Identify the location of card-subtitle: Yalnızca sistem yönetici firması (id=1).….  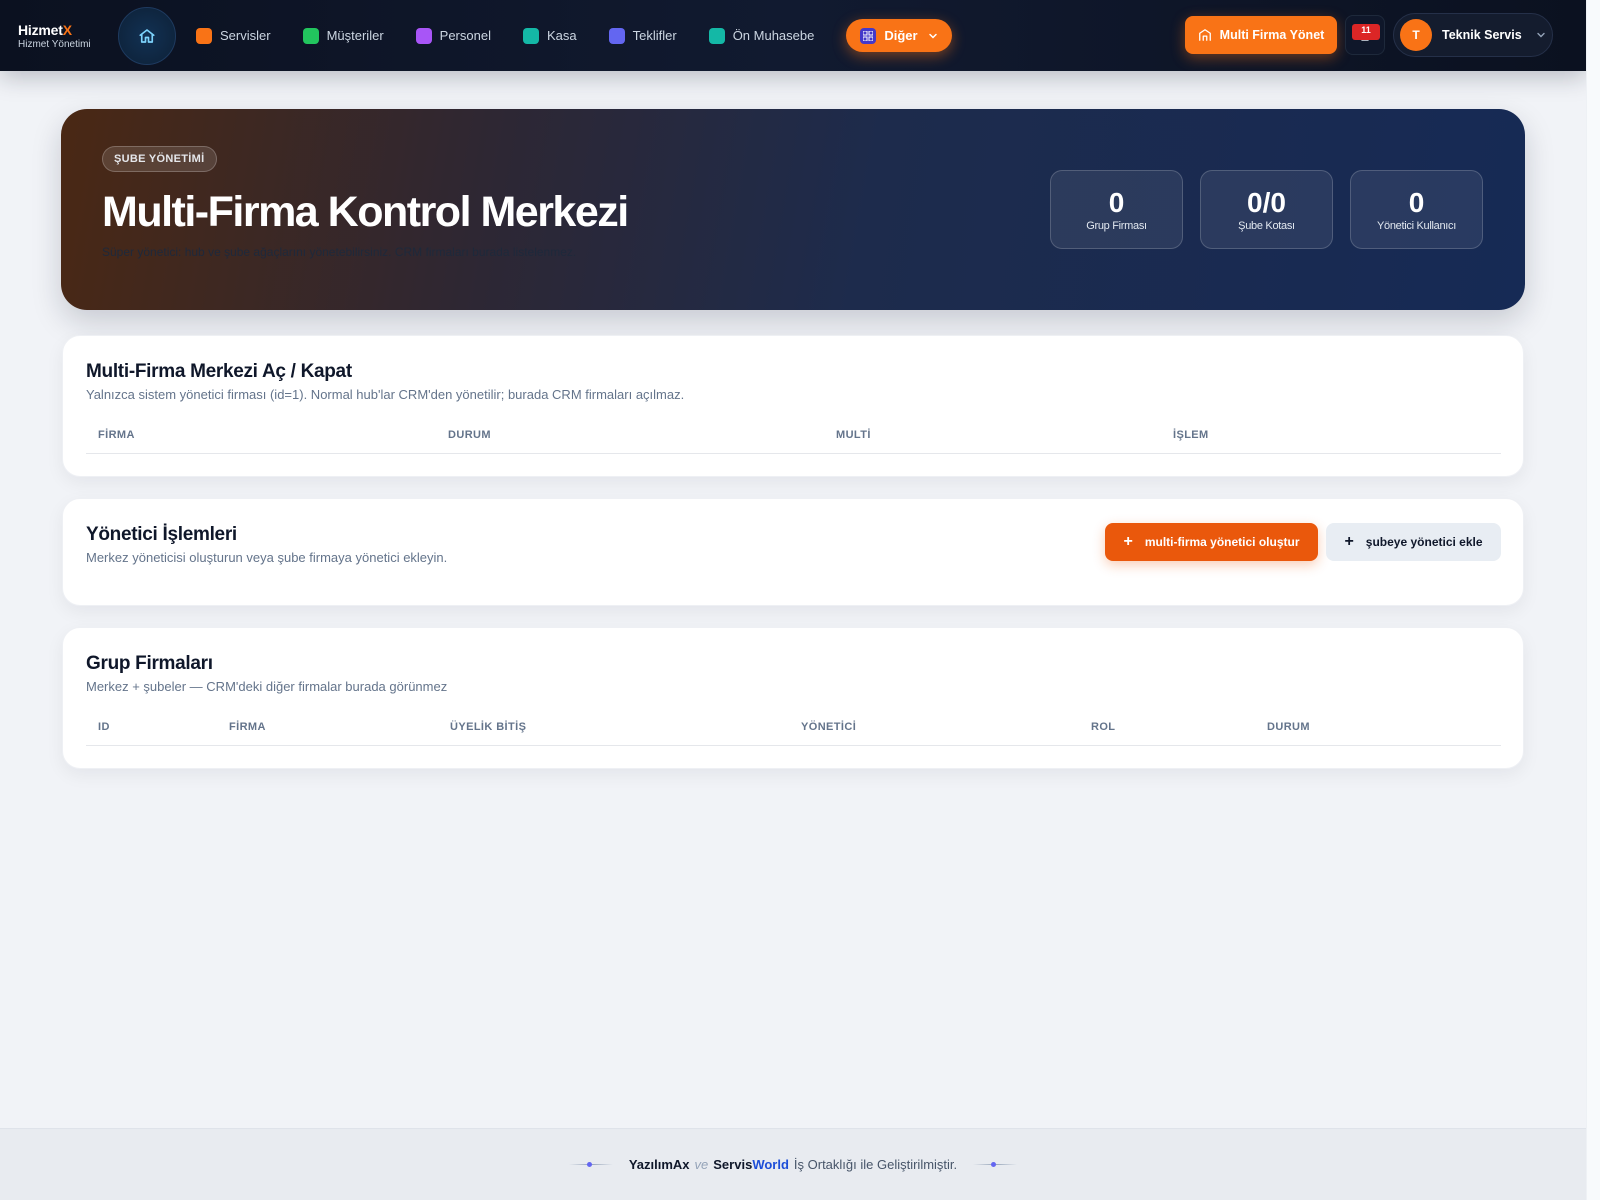
(385, 394).